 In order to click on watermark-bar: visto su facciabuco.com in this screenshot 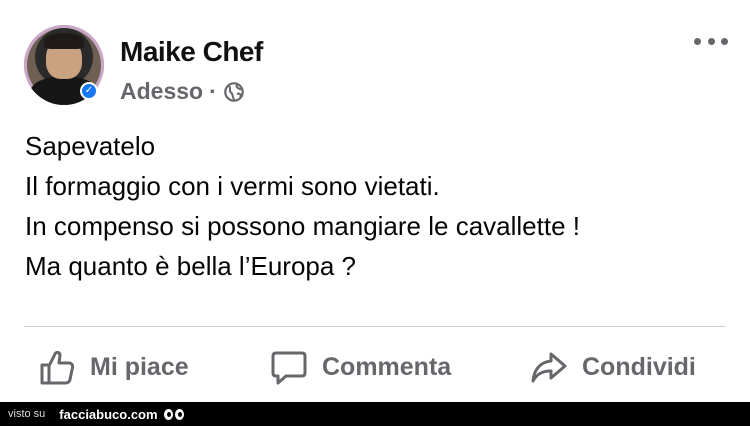, I will do `click(375, 414)`.